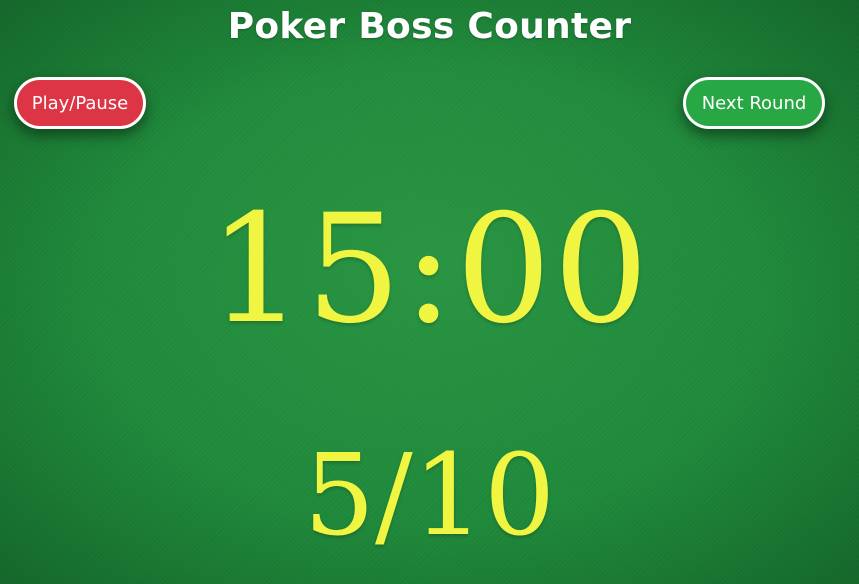  Describe the element at coordinates (754, 103) in the screenshot. I see `next-round-button: Next Round` at that location.